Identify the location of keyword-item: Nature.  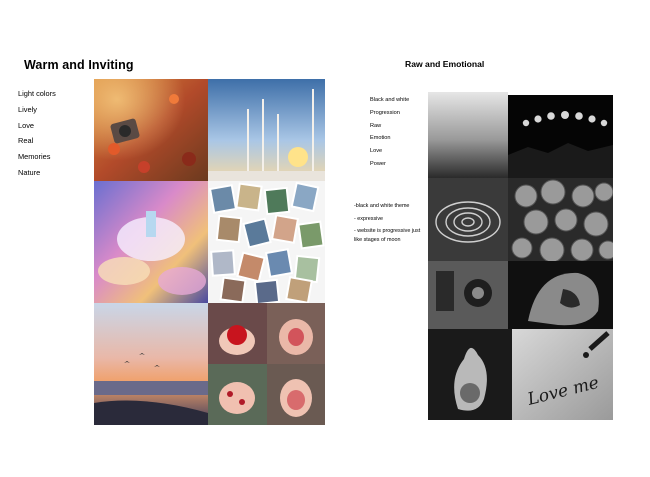
(29, 172).